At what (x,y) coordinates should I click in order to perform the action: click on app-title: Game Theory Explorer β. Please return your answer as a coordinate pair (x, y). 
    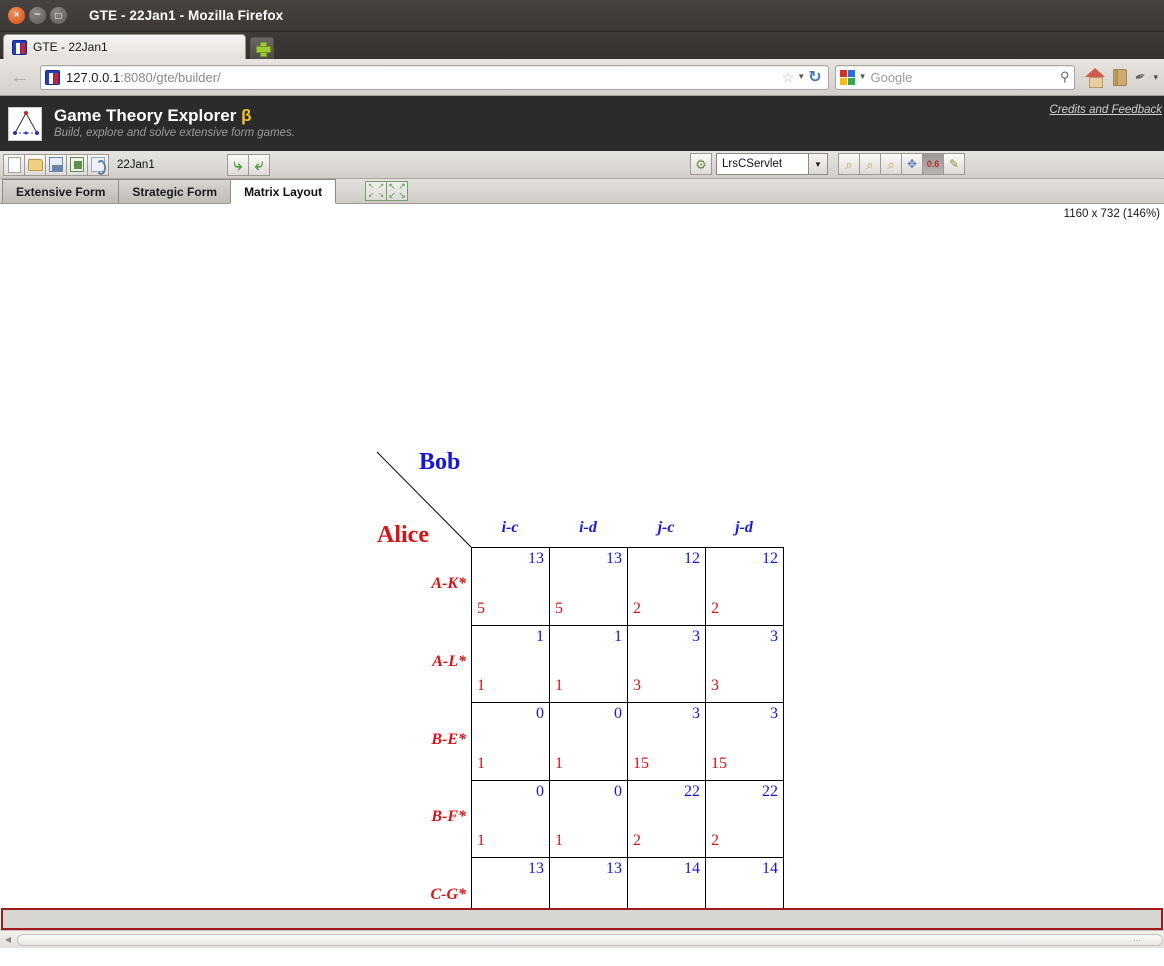
    Looking at the image, I should click on (174, 116).